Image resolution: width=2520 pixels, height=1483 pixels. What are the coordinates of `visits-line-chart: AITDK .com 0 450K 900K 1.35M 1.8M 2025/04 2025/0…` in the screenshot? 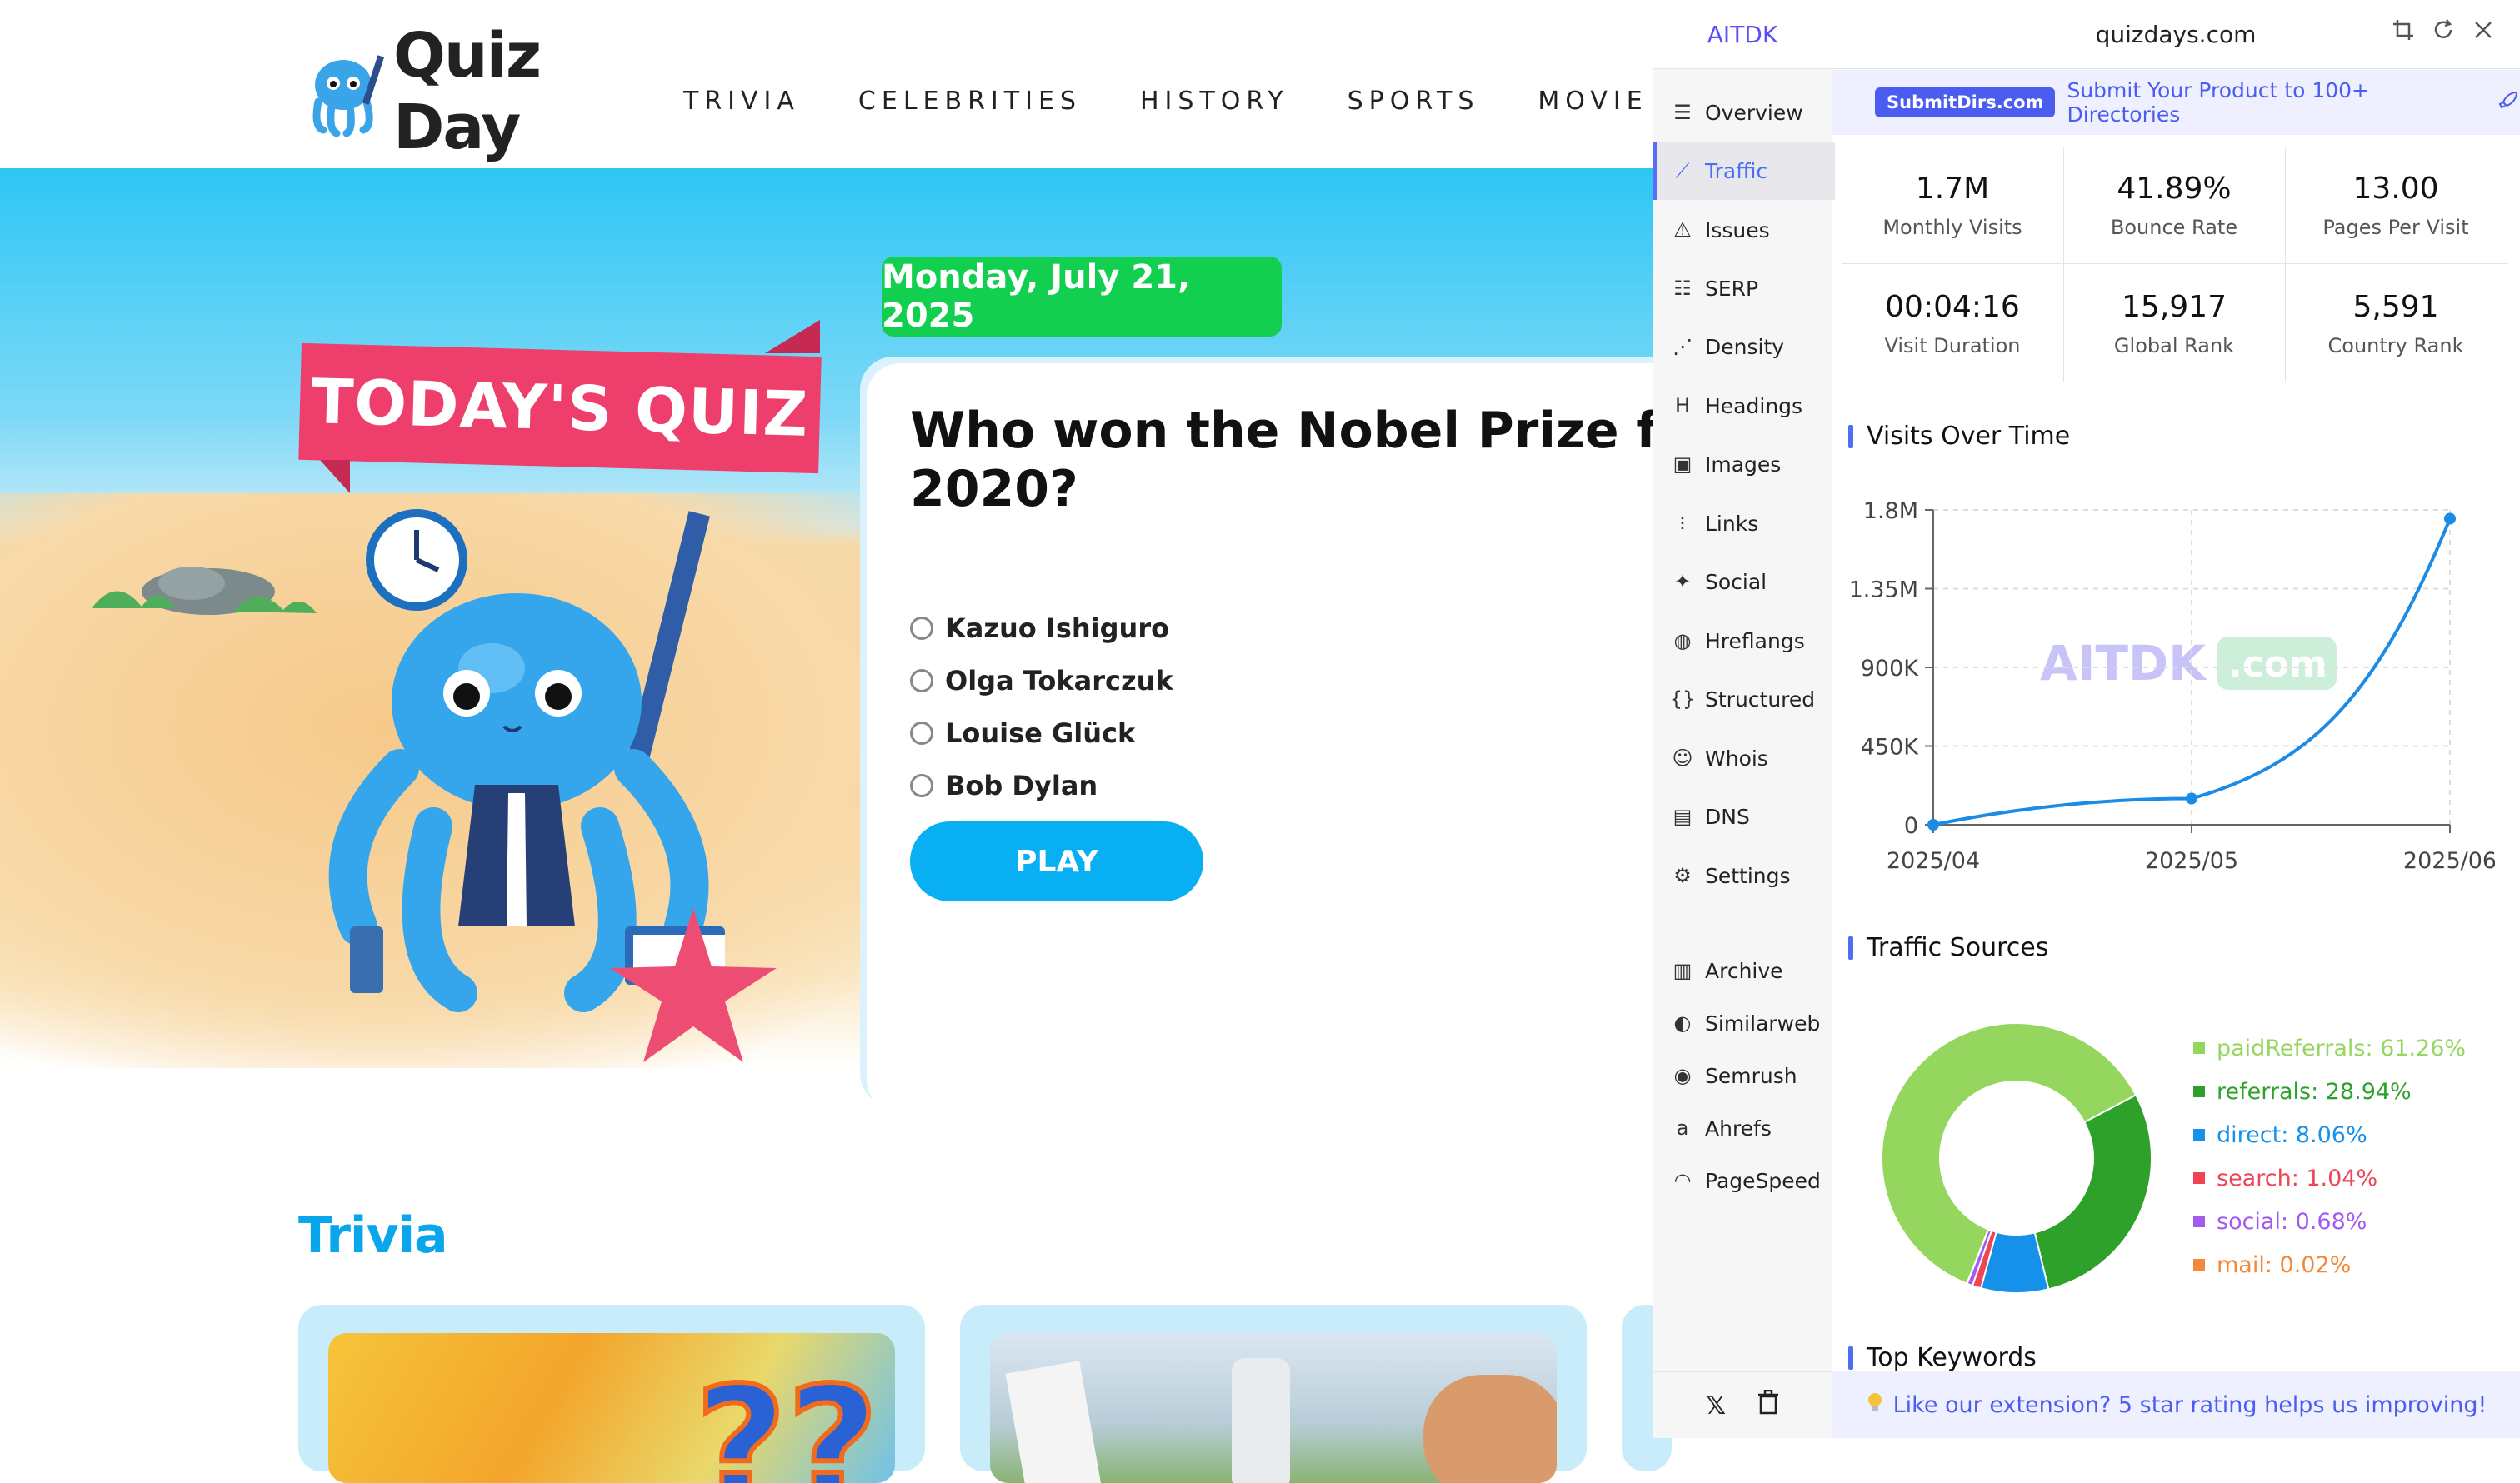 It's located at (2172, 686).